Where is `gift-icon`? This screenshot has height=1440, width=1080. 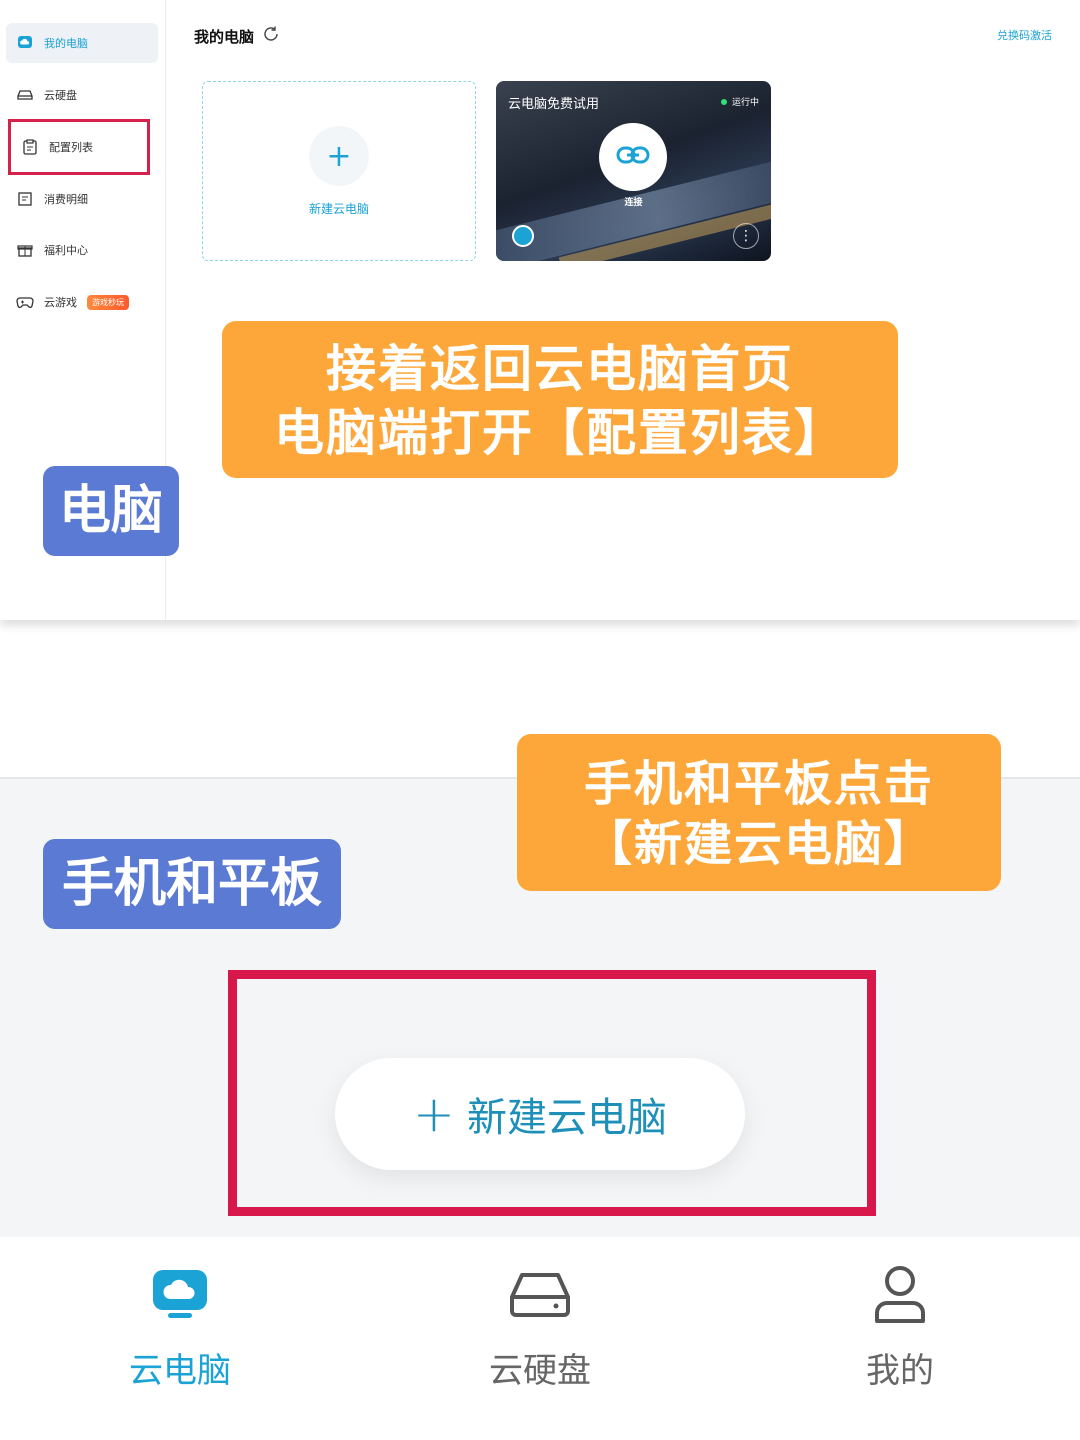
gift-icon is located at coordinates (25, 250).